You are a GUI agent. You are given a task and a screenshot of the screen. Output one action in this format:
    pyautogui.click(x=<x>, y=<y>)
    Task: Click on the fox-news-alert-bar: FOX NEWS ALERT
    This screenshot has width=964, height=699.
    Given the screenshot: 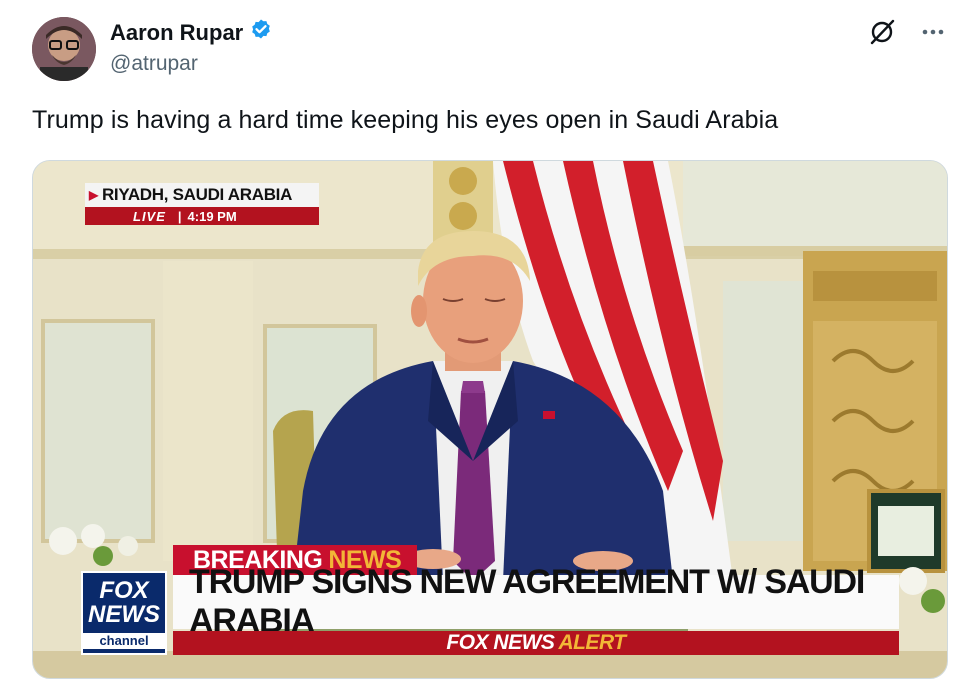 What is the action you would take?
    pyautogui.click(x=536, y=643)
    